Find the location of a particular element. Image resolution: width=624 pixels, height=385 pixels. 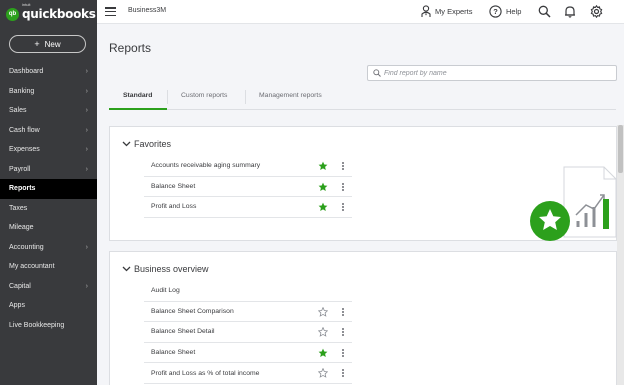

sidebar-item-taxes: Taxes is located at coordinates (48, 209).